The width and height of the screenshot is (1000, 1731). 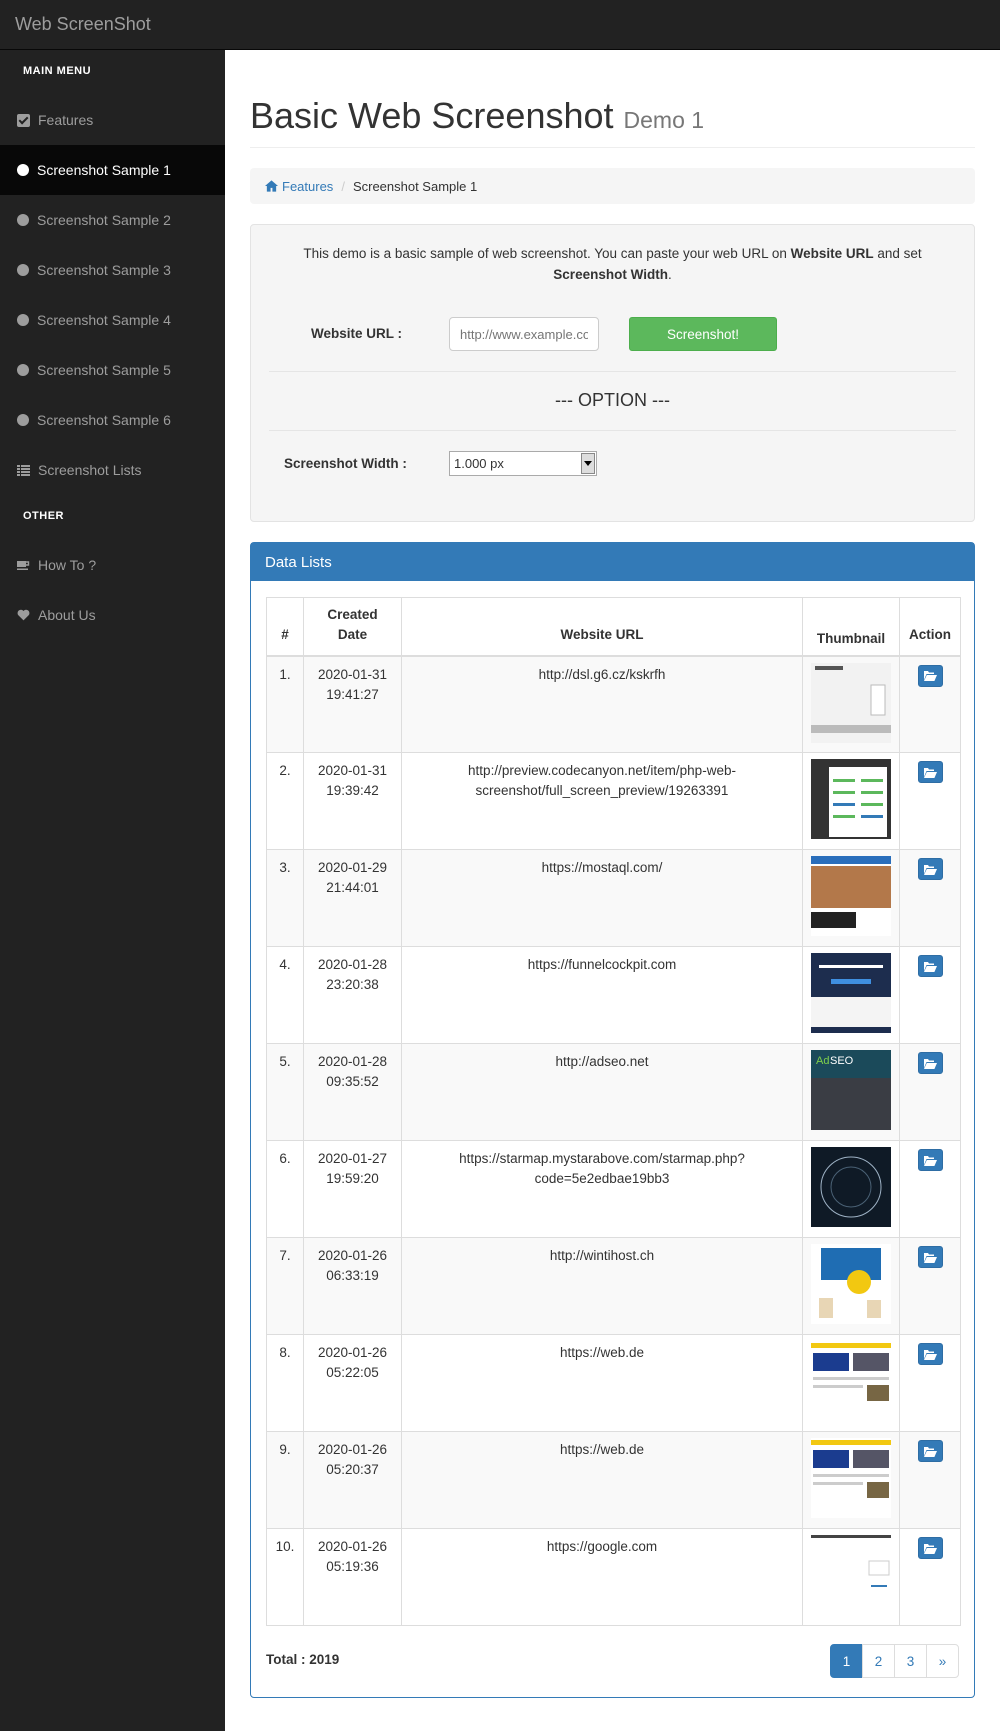 I want to click on website-url-input, so click(x=524, y=334).